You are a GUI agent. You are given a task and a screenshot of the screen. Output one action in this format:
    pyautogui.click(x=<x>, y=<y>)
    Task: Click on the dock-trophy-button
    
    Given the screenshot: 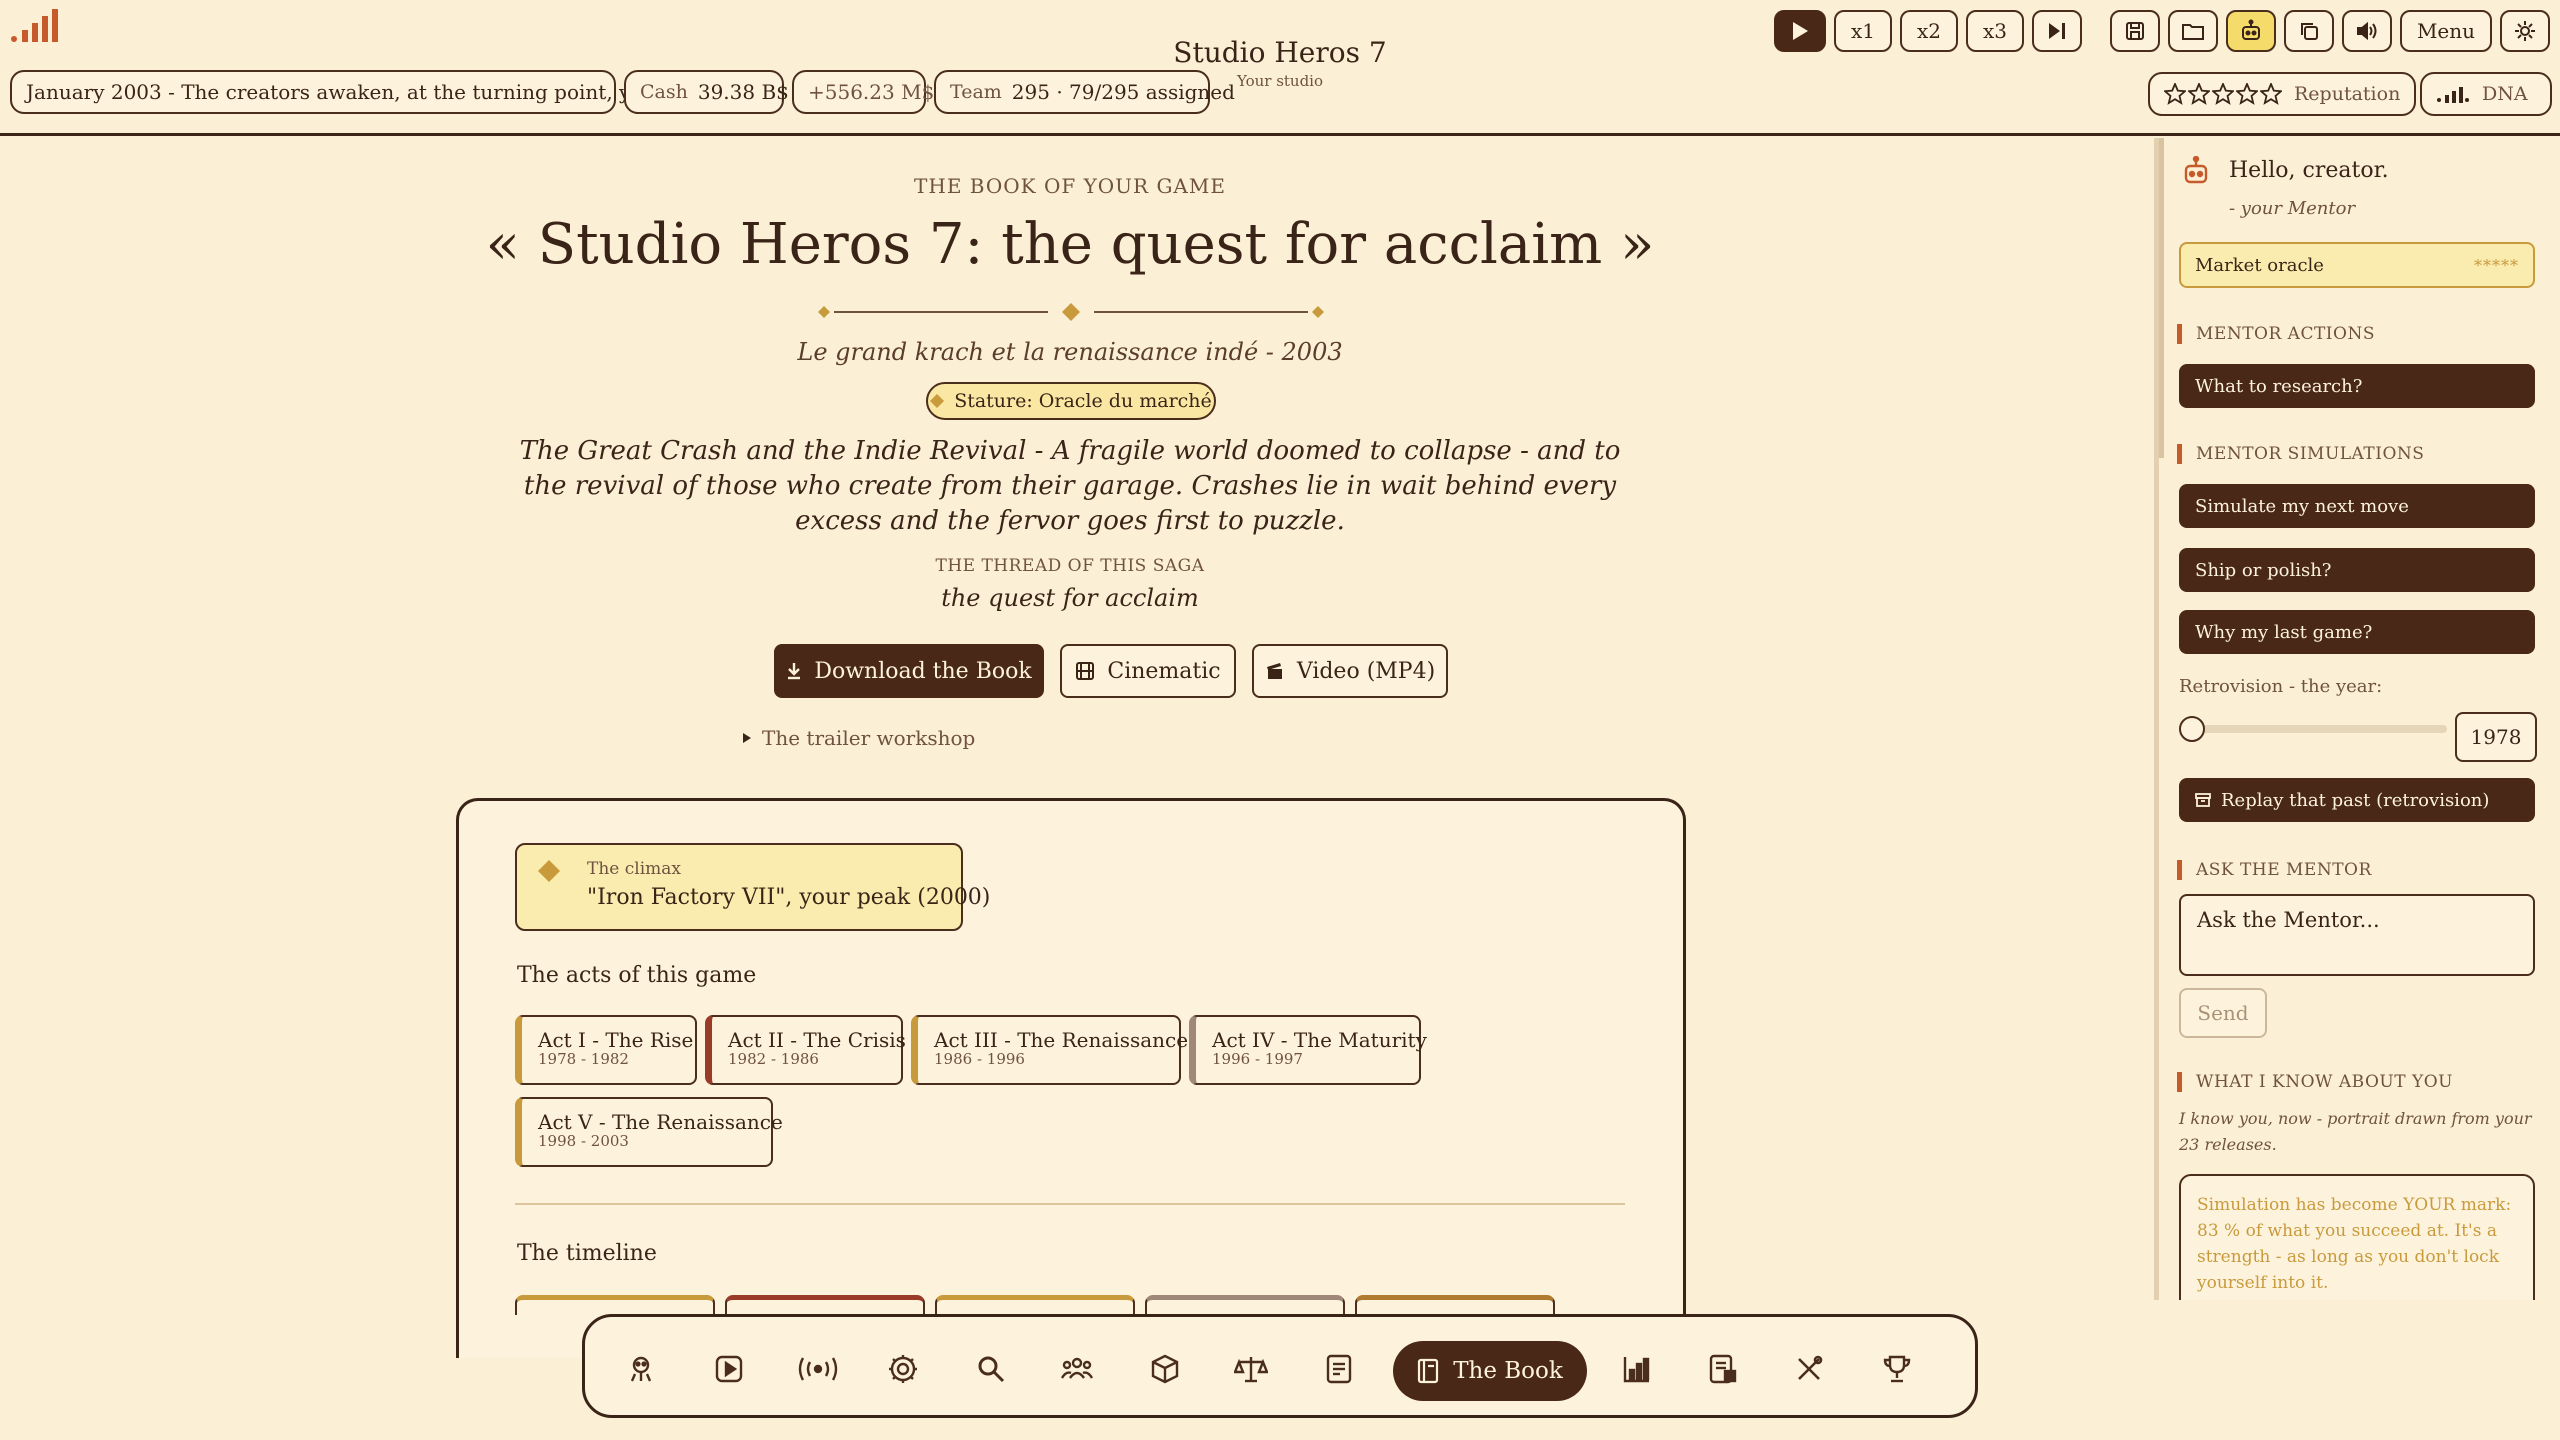 What is the action you would take?
    pyautogui.click(x=1897, y=1369)
    